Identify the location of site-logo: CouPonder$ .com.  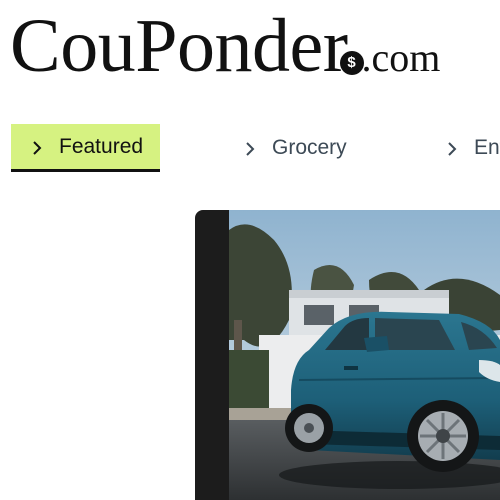
(225, 46).